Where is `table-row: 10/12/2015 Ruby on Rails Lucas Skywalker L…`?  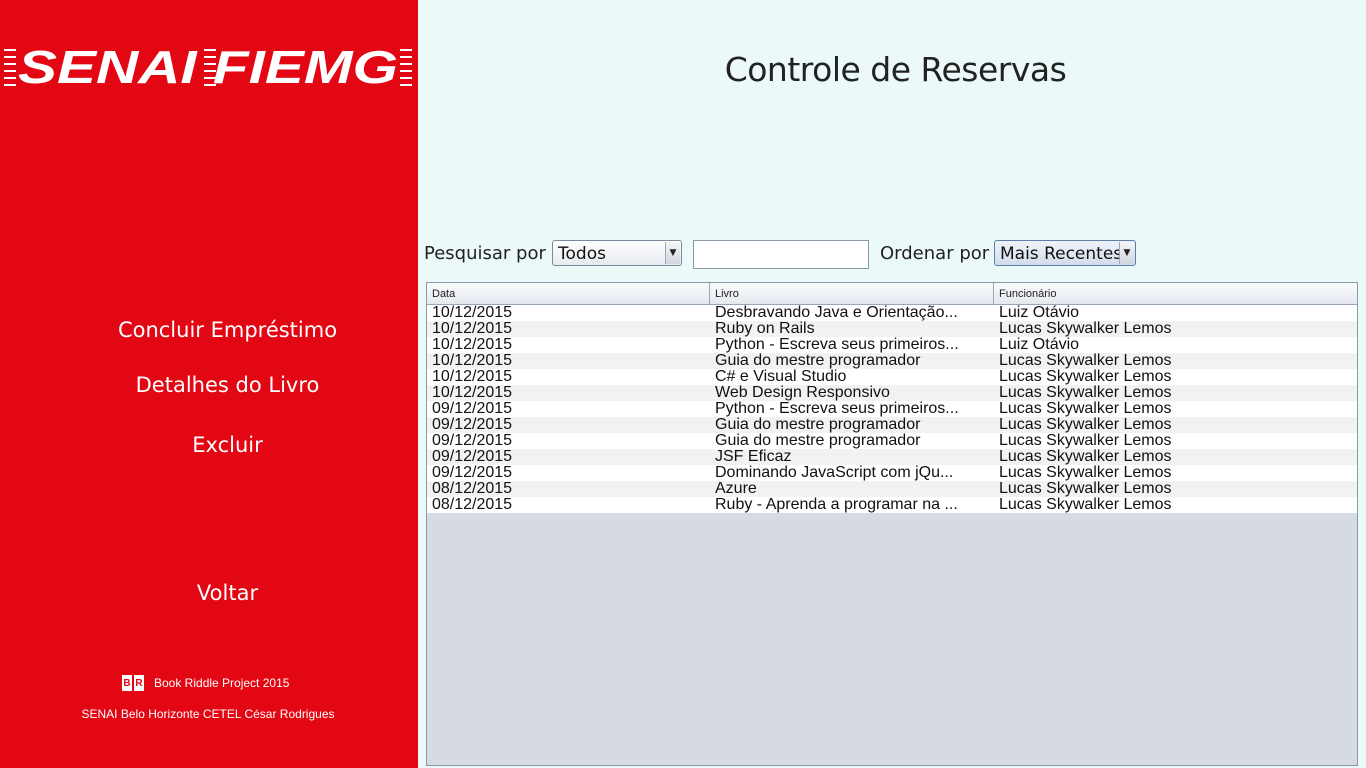
table-row: 10/12/2015 Ruby on Rails Lucas Skywalker L… is located at coordinates (892, 329).